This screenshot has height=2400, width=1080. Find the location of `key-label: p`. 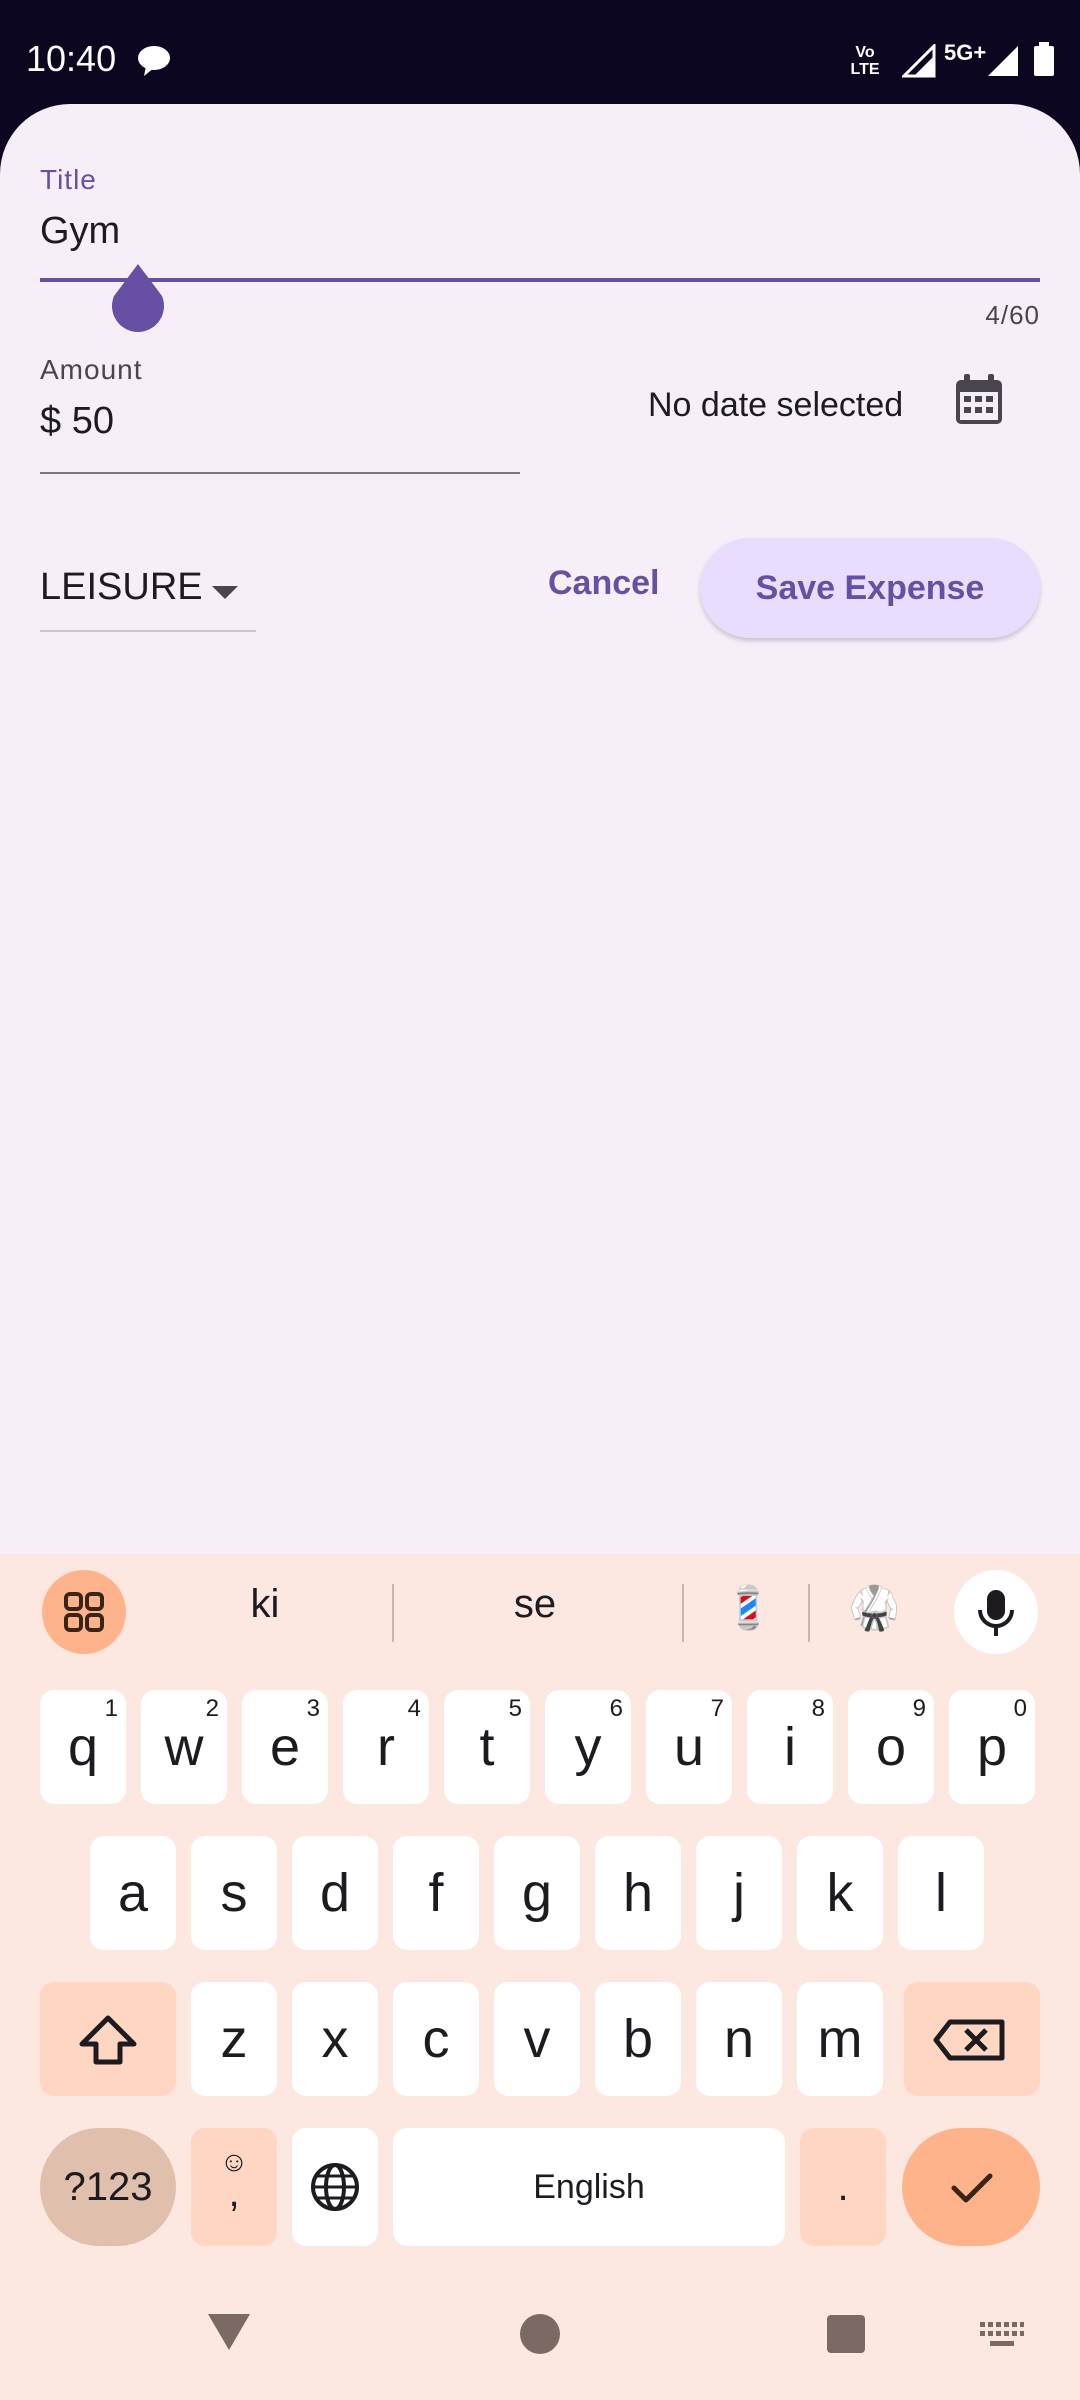

key-label: p is located at coordinates (992, 1747).